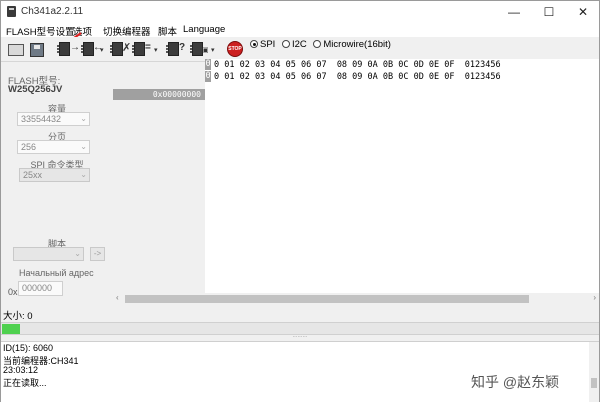 This screenshot has width=600, height=402. I want to click on minimize-button: —, so click(514, 12).